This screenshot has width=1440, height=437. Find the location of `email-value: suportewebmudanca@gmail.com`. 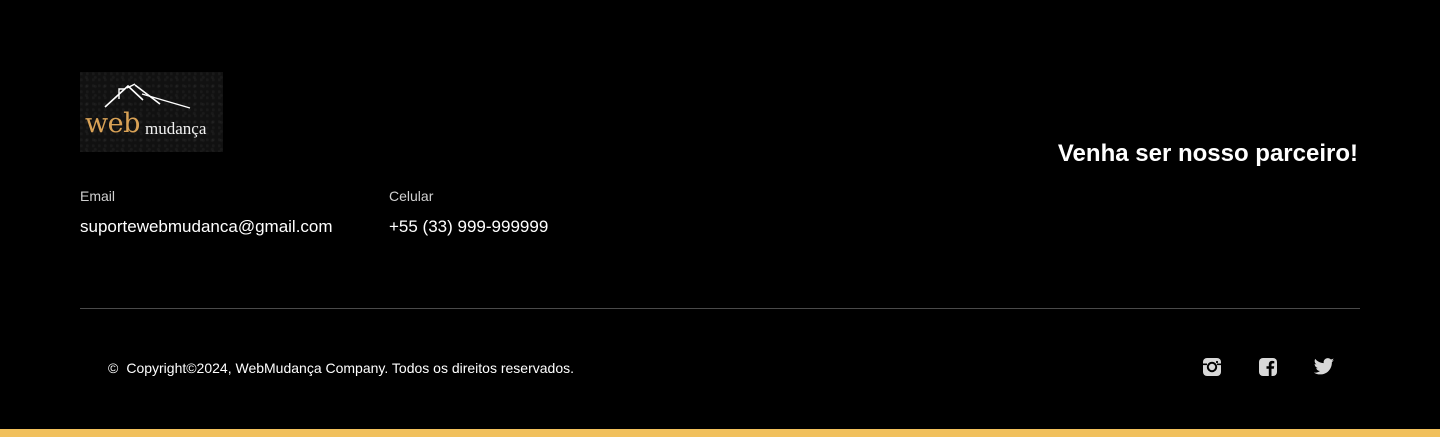

email-value: suportewebmudanca@gmail.com is located at coordinates (206, 227).